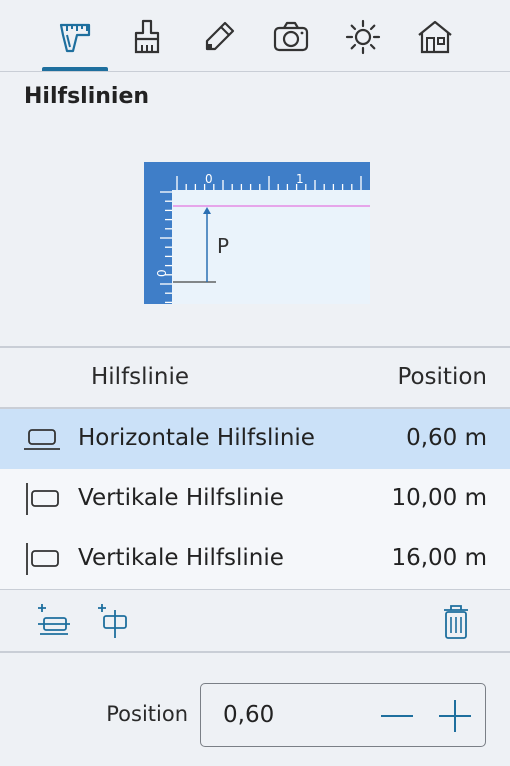 The image size is (510, 766). What do you see at coordinates (140, 377) in the screenshot?
I see `column-header-guide: Hilfslinie` at bounding box center [140, 377].